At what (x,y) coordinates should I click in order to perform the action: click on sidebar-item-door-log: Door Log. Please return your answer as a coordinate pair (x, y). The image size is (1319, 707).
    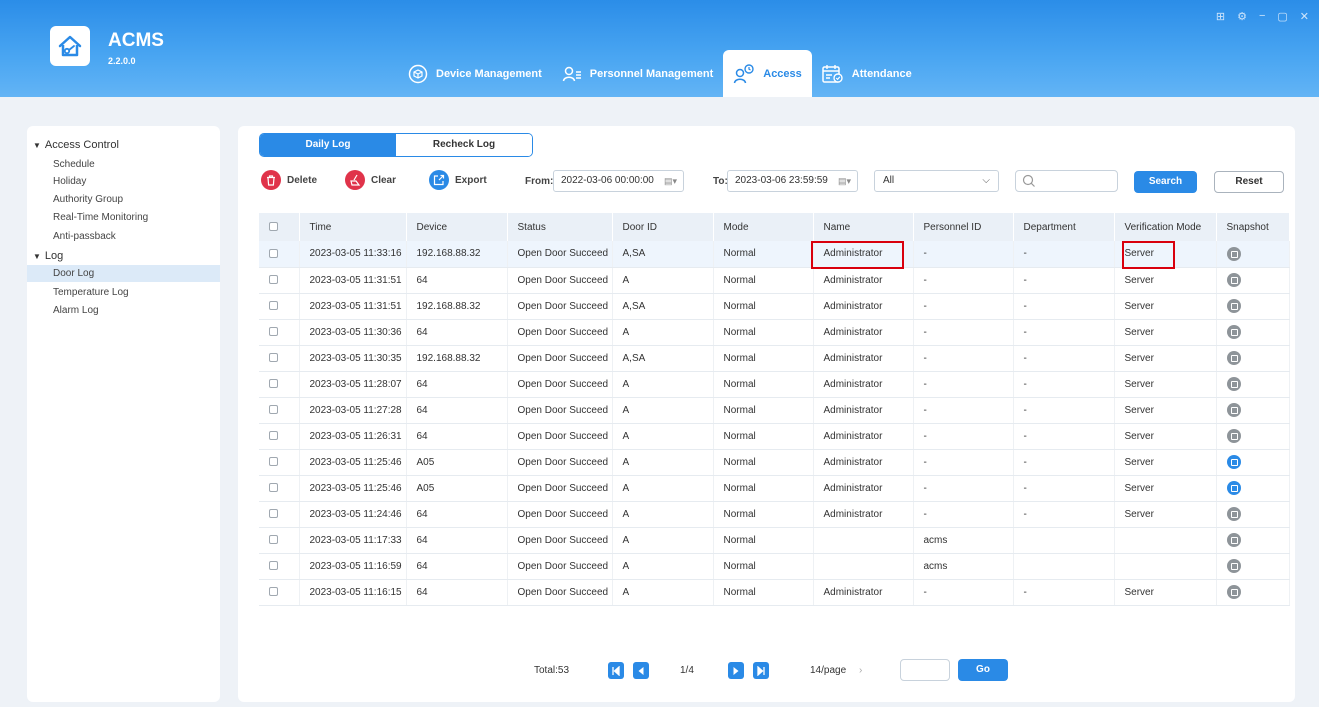
    Looking at the image, I should click on (123, 273).